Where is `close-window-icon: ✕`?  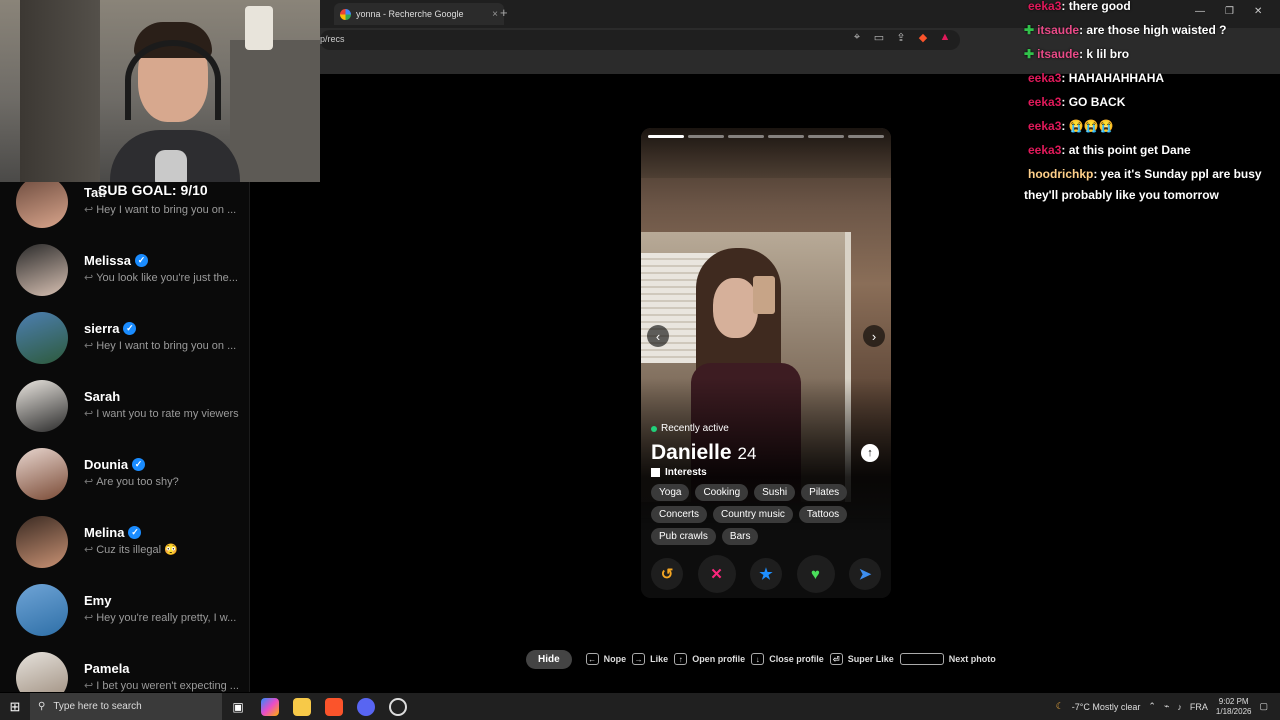
close-window-icon: ✕ is located at coordinates (1258, 11).